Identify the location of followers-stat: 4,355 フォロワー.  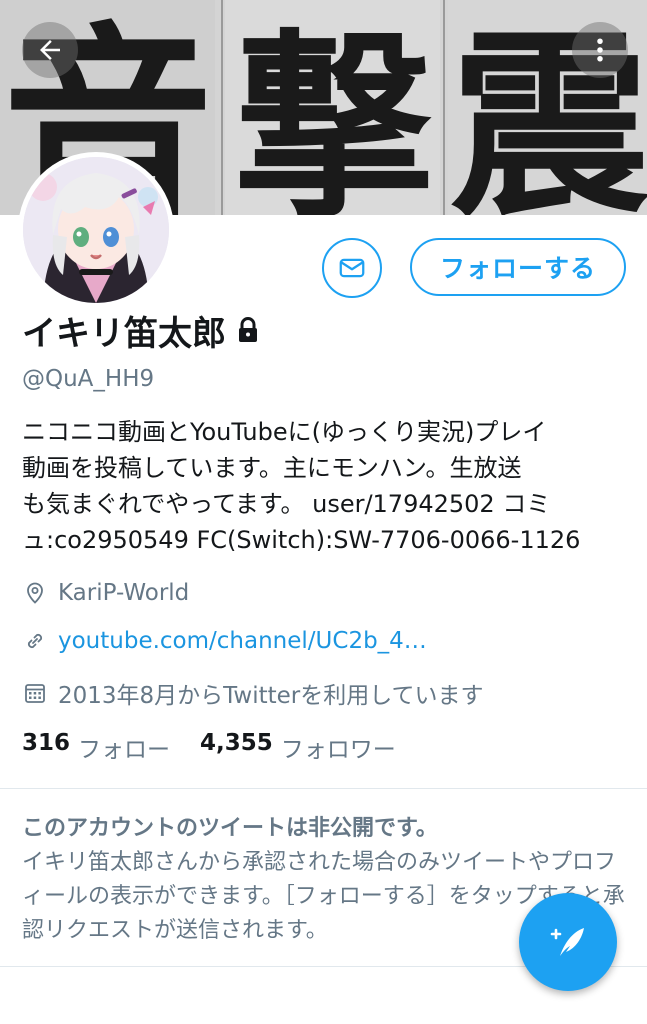
(298, 747).